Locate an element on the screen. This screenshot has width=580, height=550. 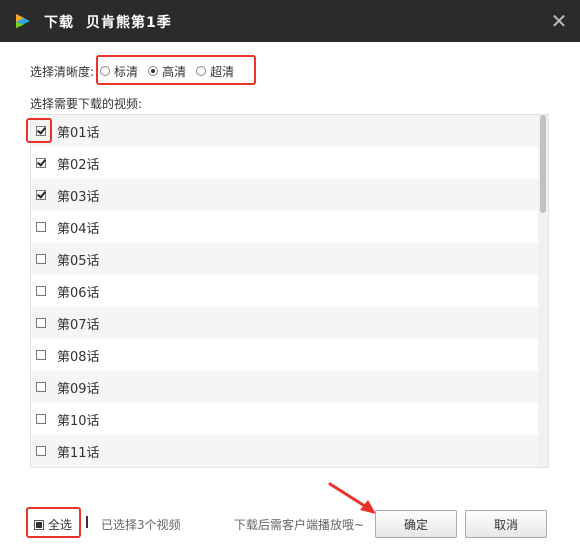
episode-label: 第10话 is located at coordinates (78, 421).